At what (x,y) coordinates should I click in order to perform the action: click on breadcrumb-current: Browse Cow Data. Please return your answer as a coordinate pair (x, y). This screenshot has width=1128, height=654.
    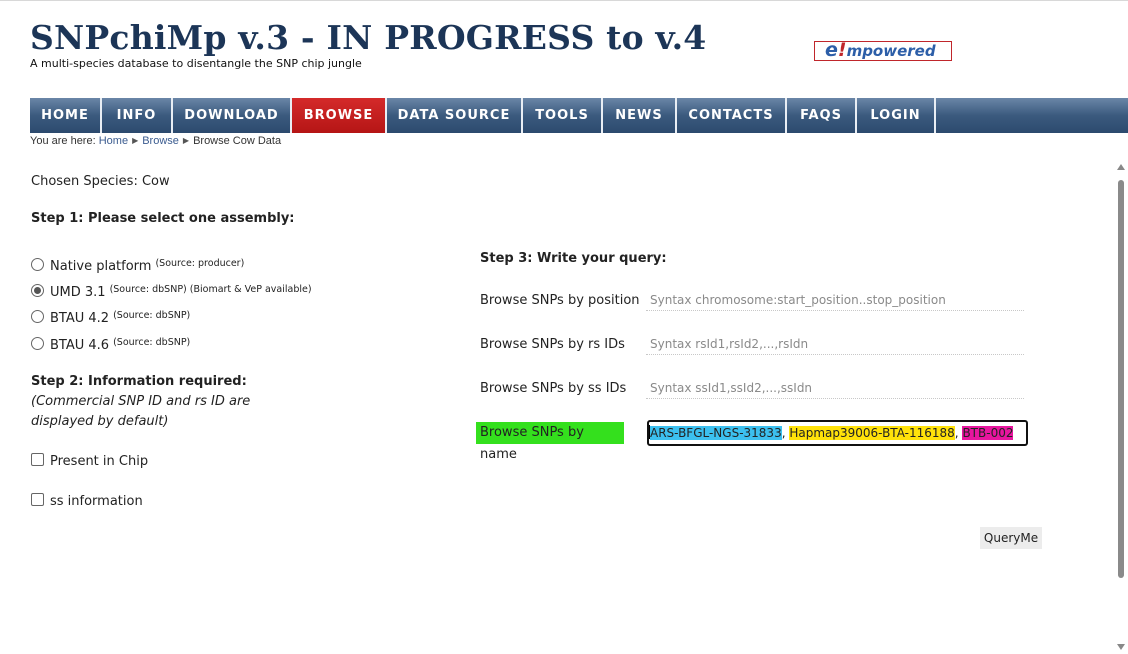
    Looking at the image, I should click on (237, 141).